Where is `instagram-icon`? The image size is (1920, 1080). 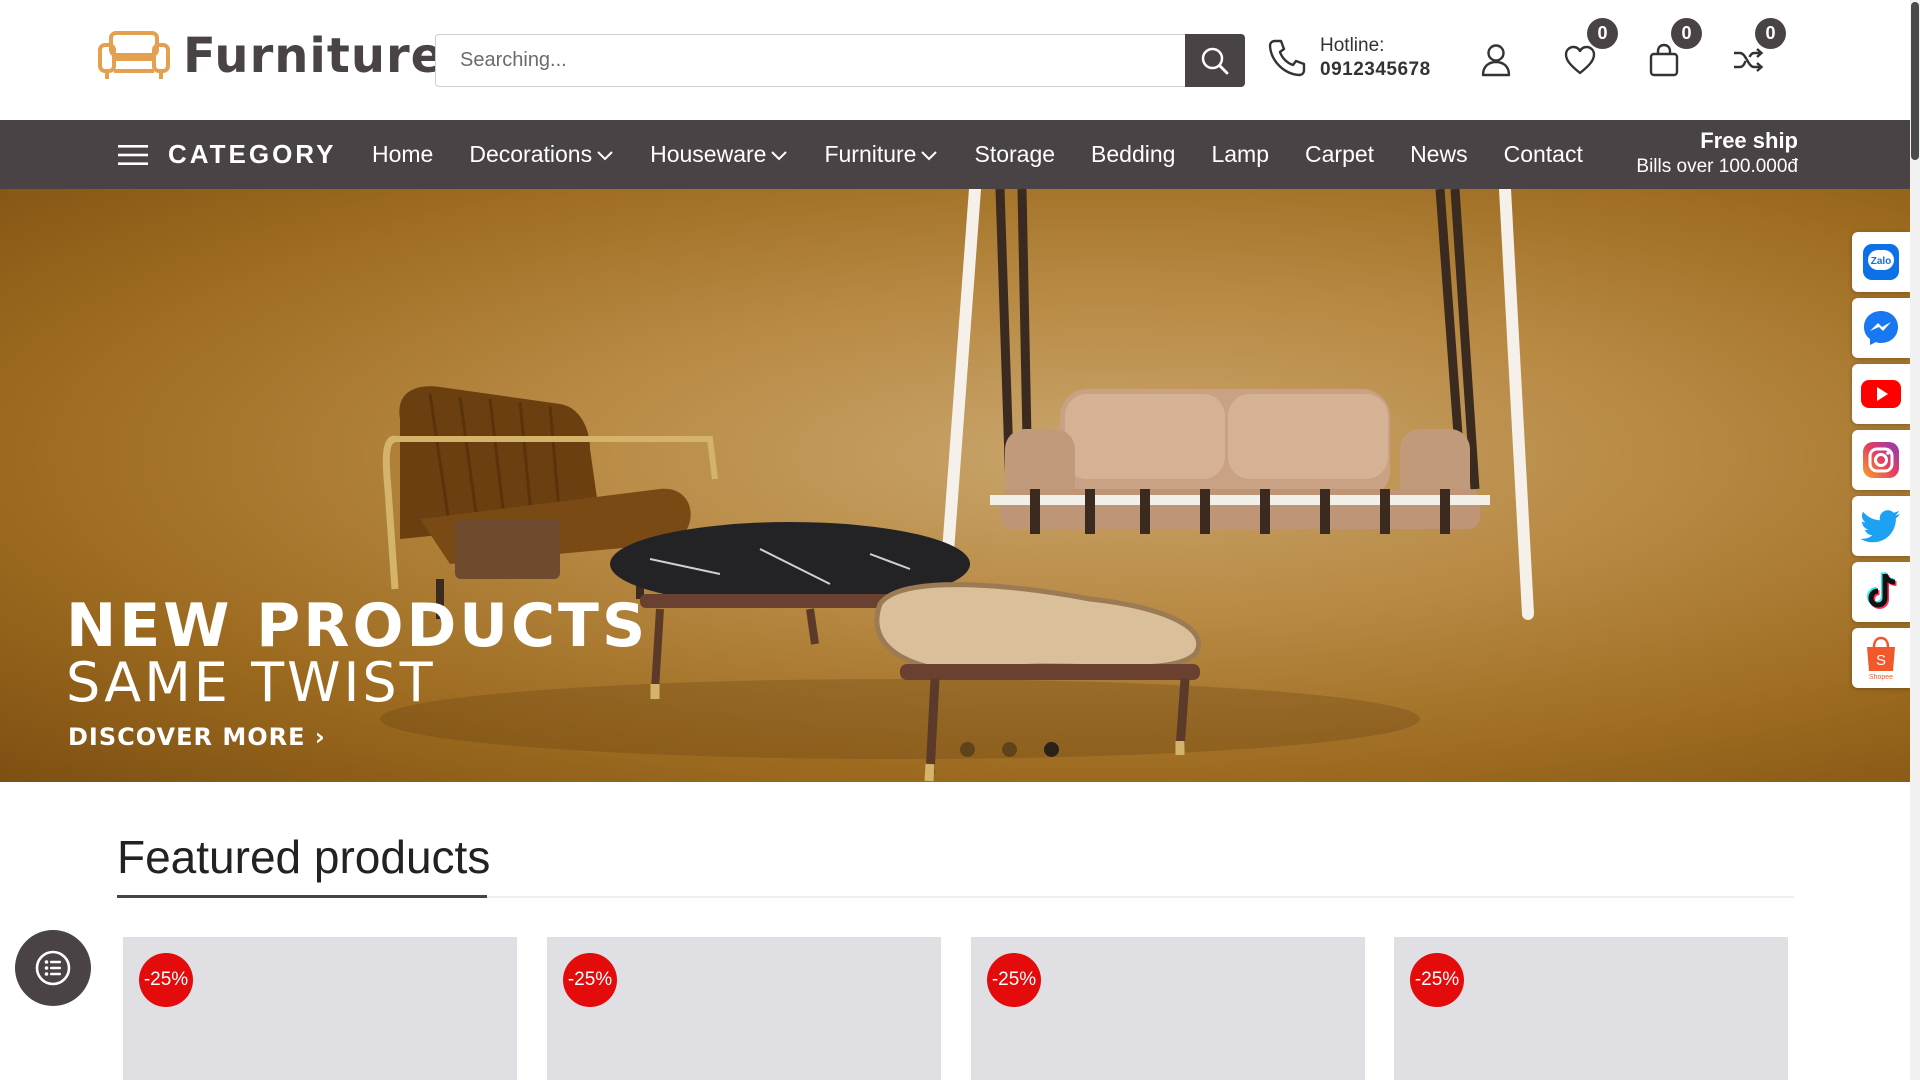 instagram-icon is located at coordinates (1881, 460).